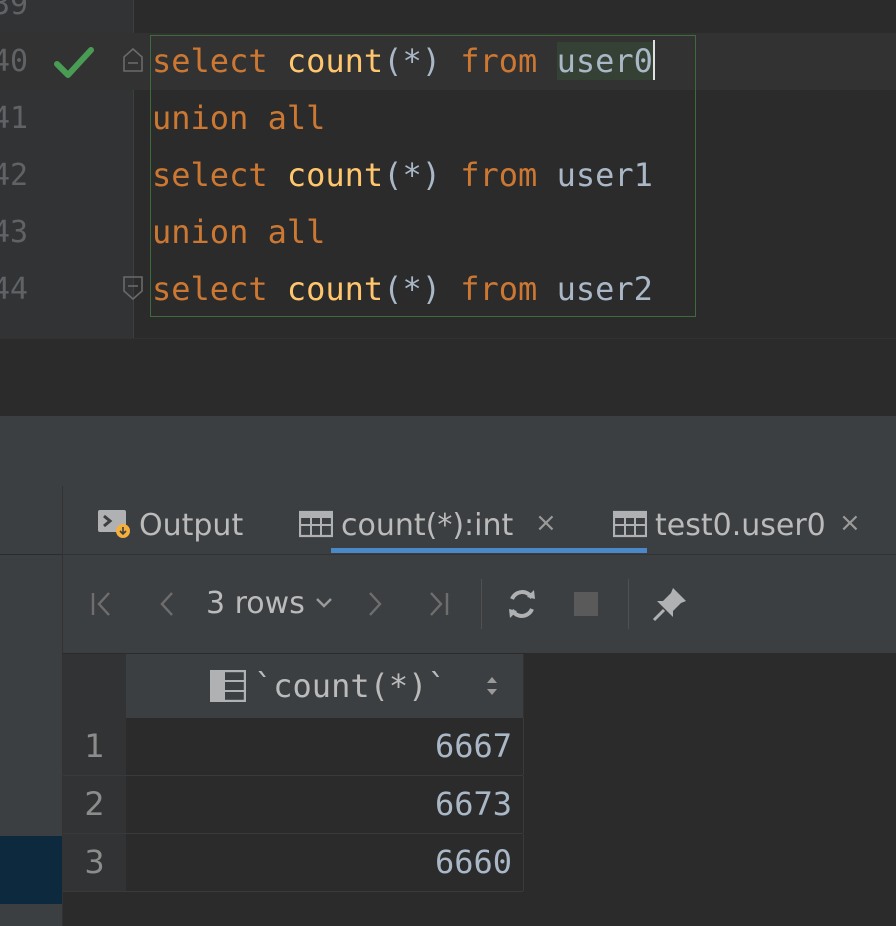 The image size is (896, 926). I want to click on tab-output: Output, so click(170, 520).